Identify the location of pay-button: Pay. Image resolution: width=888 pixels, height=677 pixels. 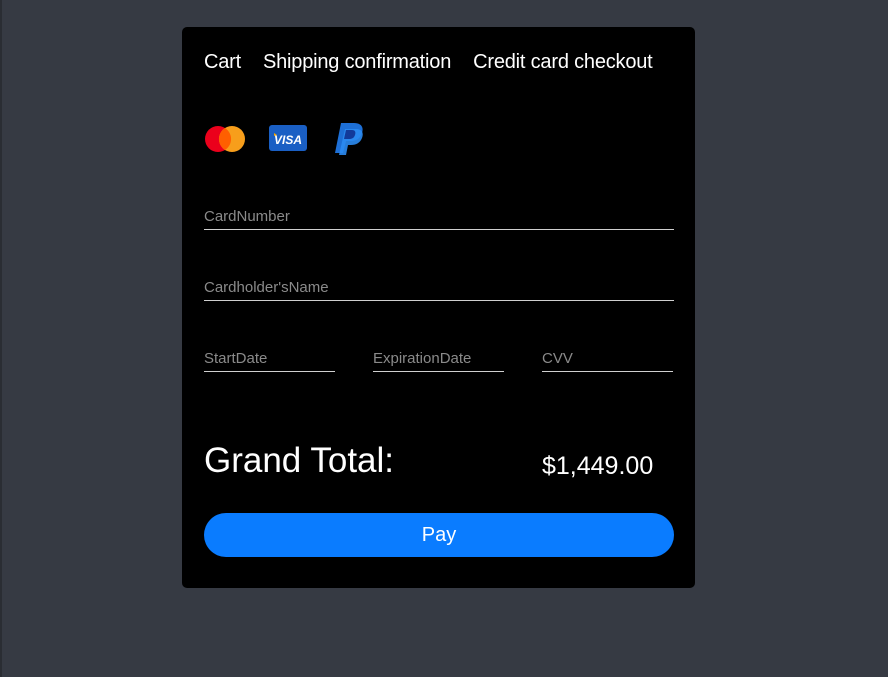
(439, 535).